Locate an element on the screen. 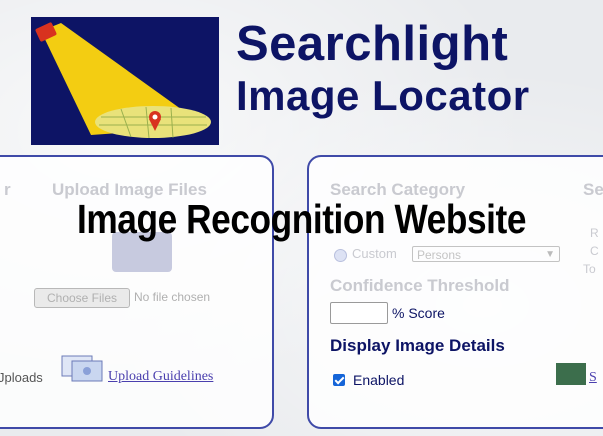 Image resolution: width=603 pixels, height=436 pixels. choose-files-button: Choose Files is located at coordinates (82, 298).